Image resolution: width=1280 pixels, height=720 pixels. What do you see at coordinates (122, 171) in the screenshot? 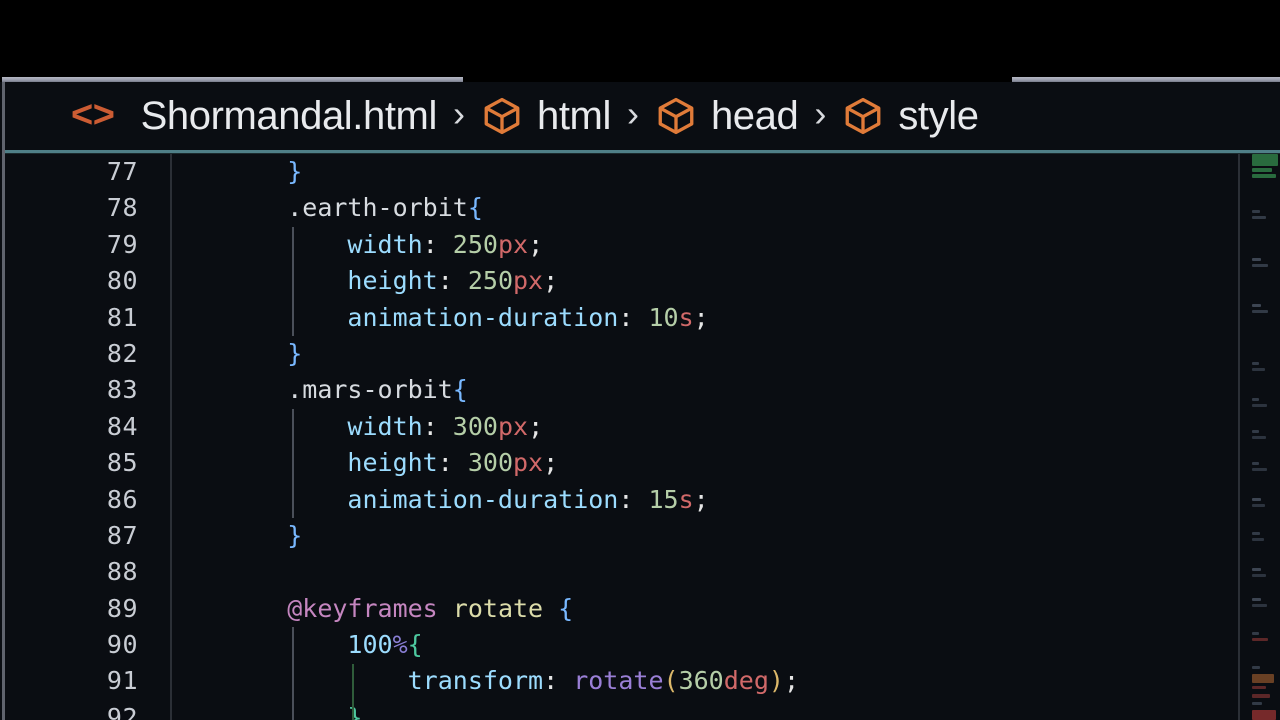
I see `line-number: 77` at bounding box center [122, 171].